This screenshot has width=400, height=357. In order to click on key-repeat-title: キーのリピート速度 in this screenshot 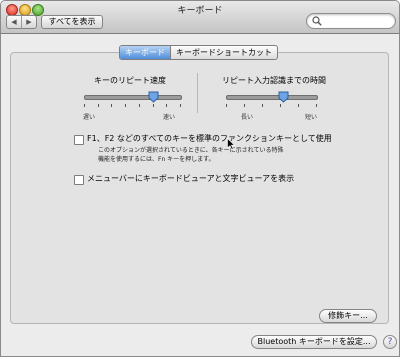, I will do `click(130, 80)`.